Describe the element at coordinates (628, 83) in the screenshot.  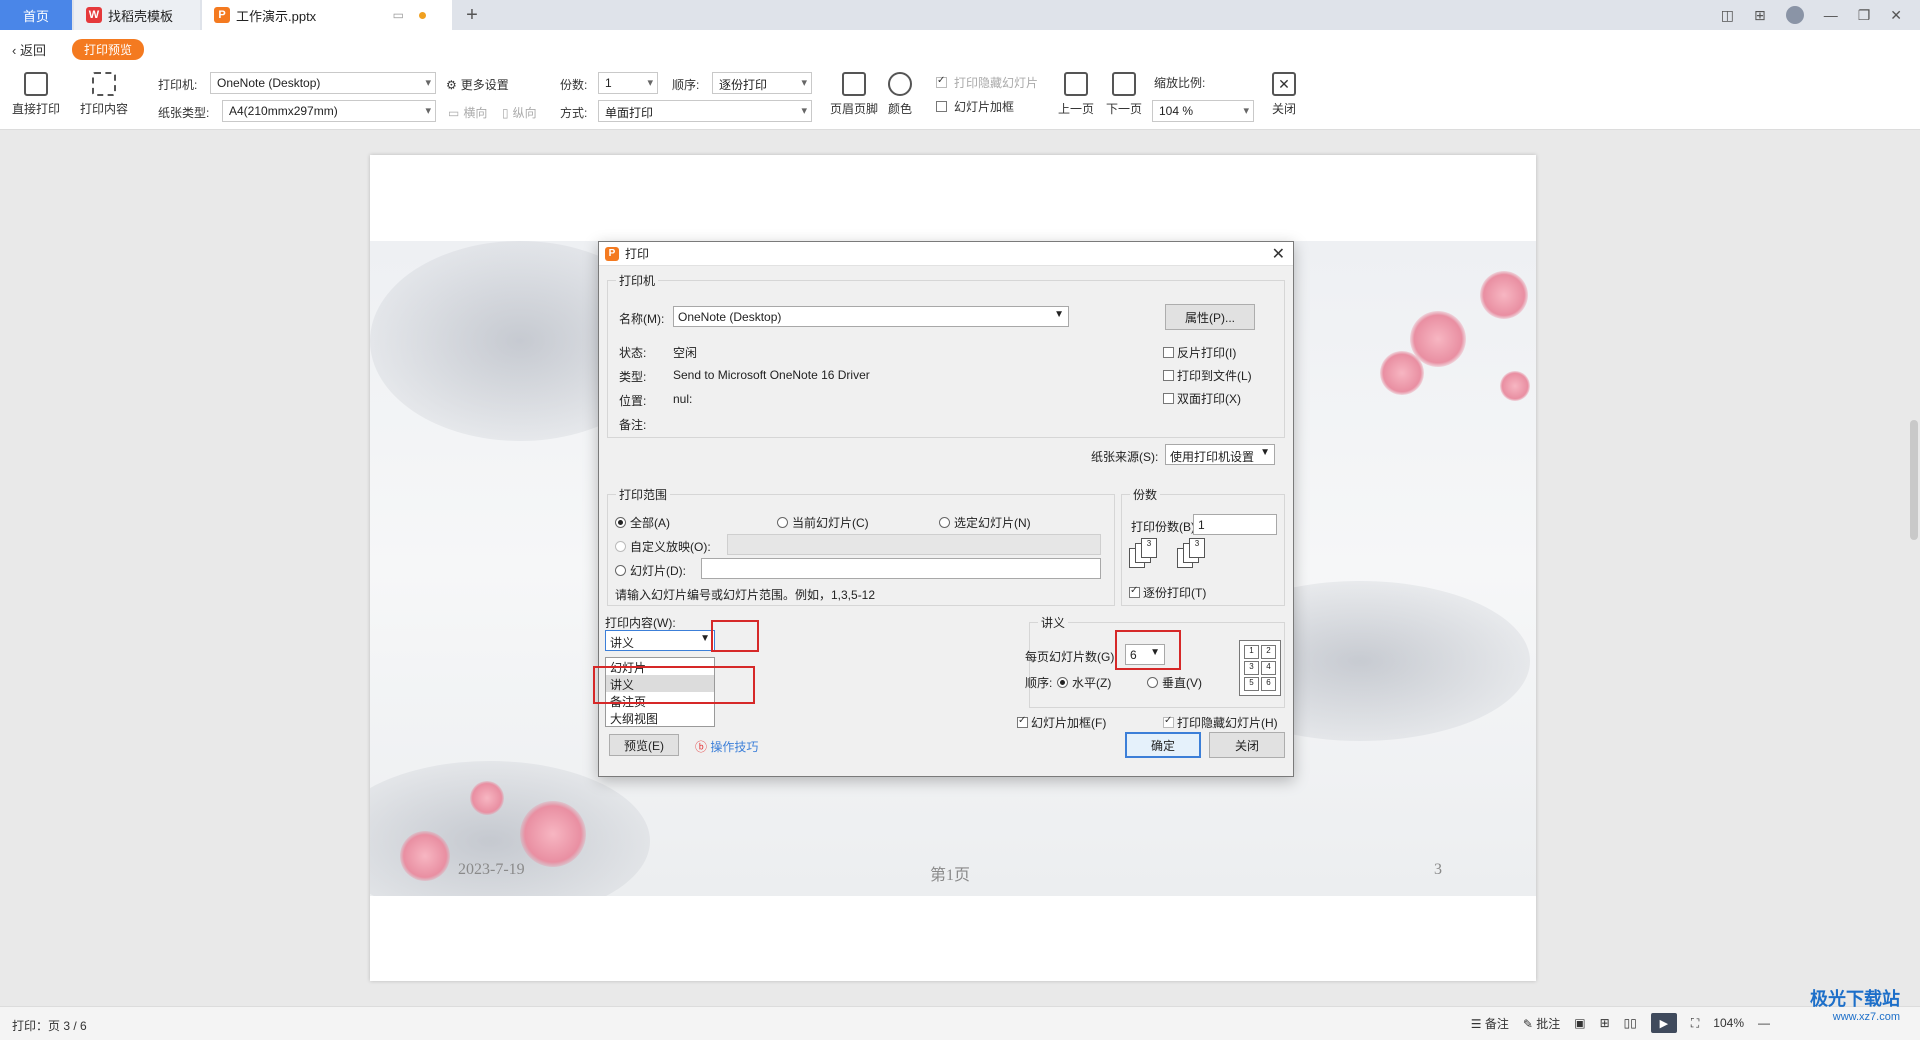
I see `copies-stepper: 1` at that location.